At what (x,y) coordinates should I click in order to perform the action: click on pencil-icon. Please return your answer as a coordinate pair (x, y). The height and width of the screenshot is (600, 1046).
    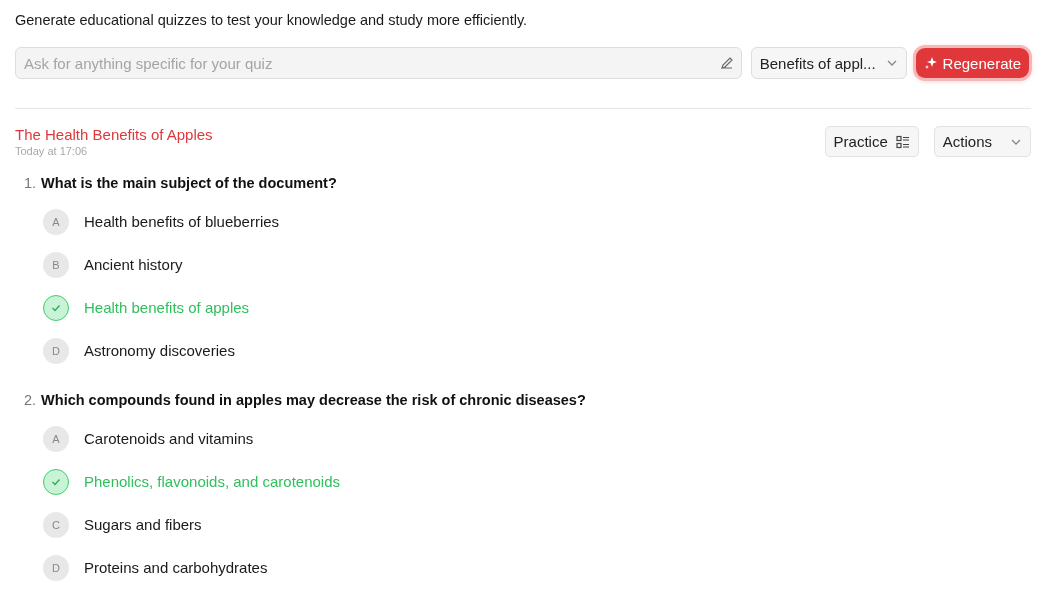
    Looking at the image, I should click on (726, 63).